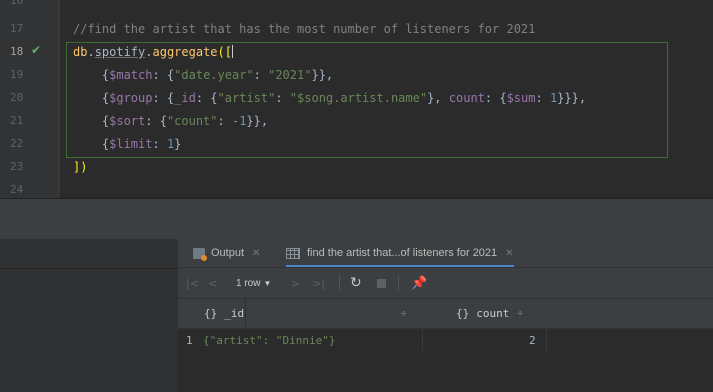  What do you see at coordinates (200, 254) in the screenshot?
I see `console-icon` at bounding box center [200, 254].